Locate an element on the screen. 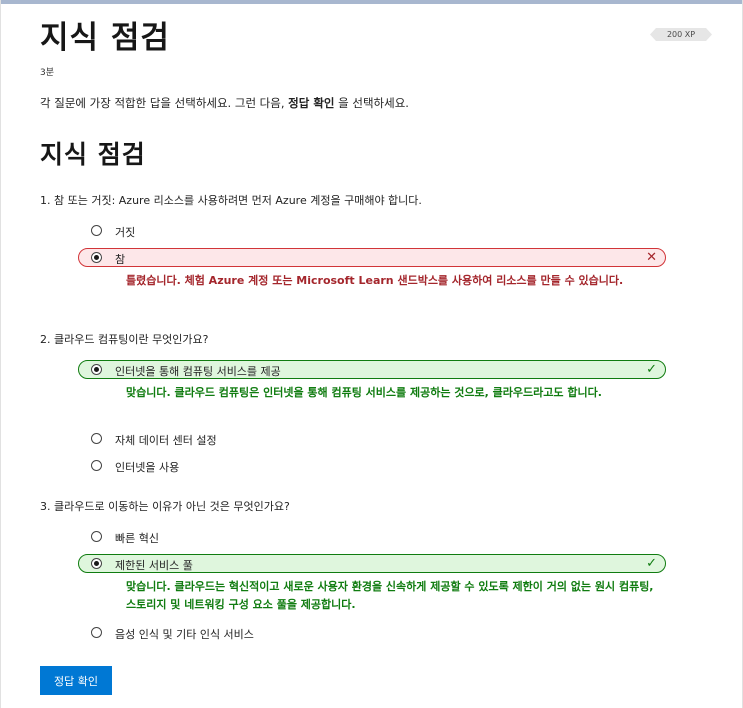 This screenshot has width=743, height=708. q1-option-false: 거짓 is located at coordinates (372, 230).